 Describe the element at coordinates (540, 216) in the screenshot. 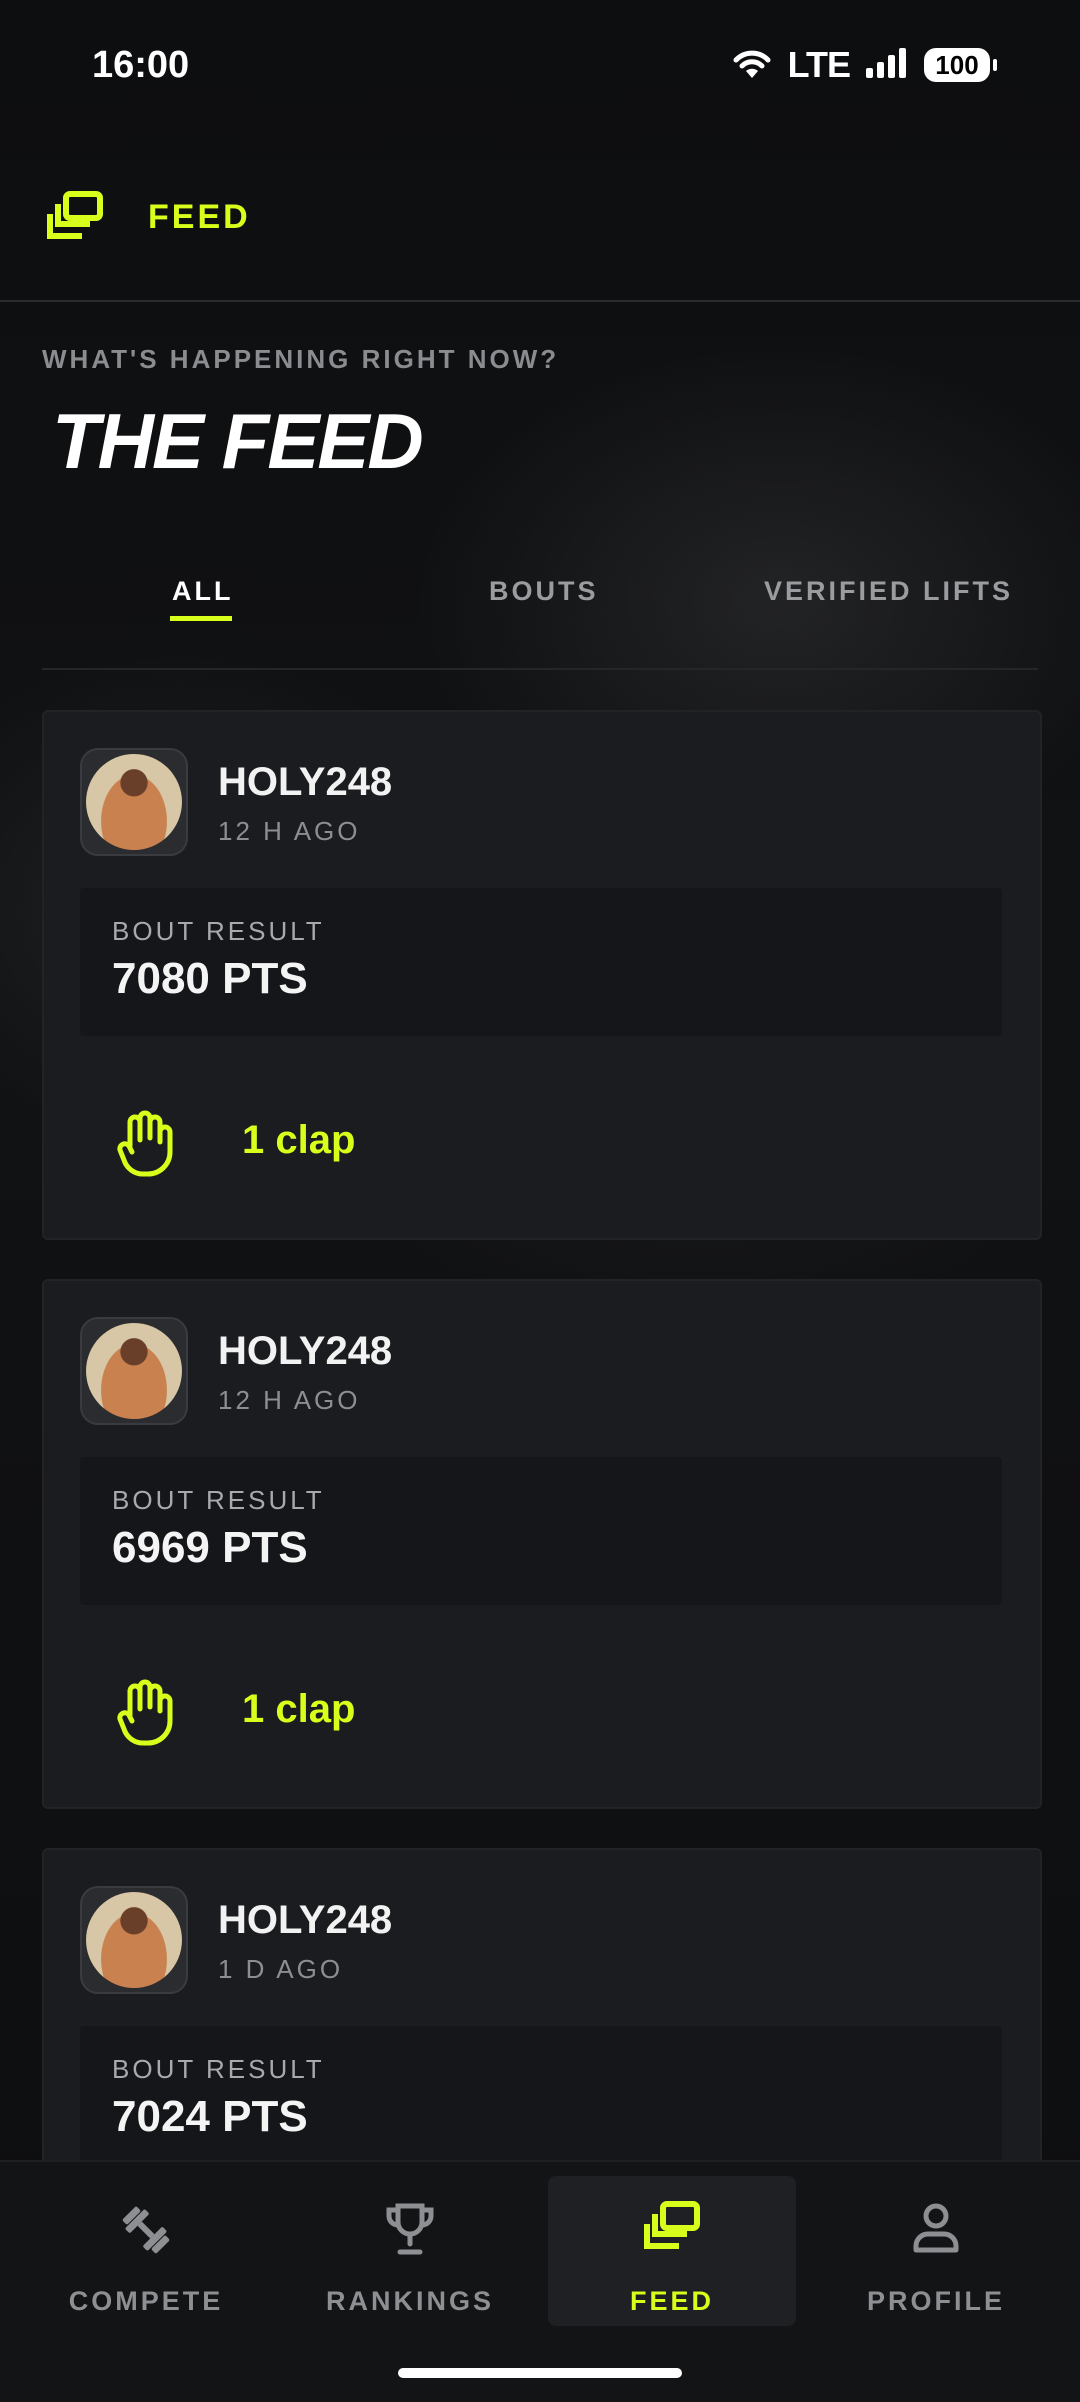

I see `app-header: FEED` at that location.